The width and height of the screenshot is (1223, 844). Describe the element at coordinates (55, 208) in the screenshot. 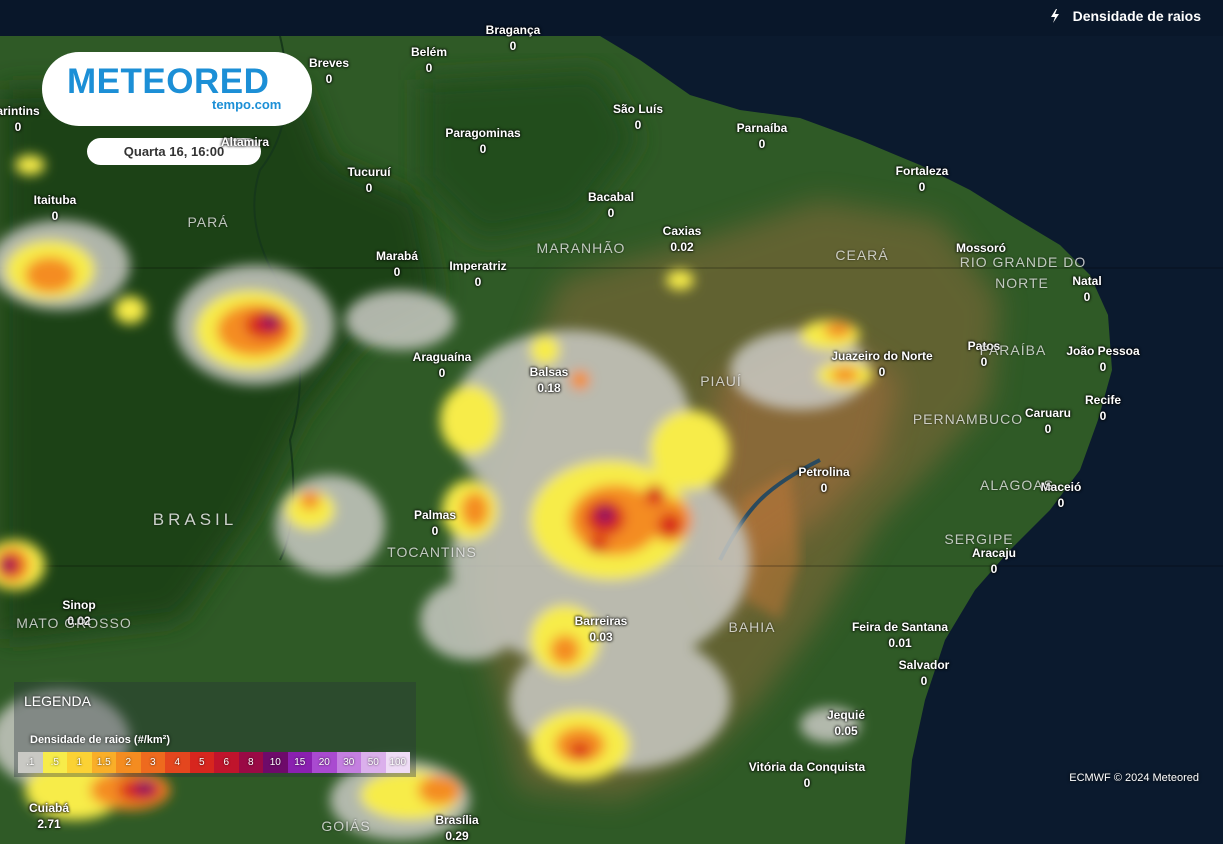

I see `city-label: Itaituba 0` at that location.